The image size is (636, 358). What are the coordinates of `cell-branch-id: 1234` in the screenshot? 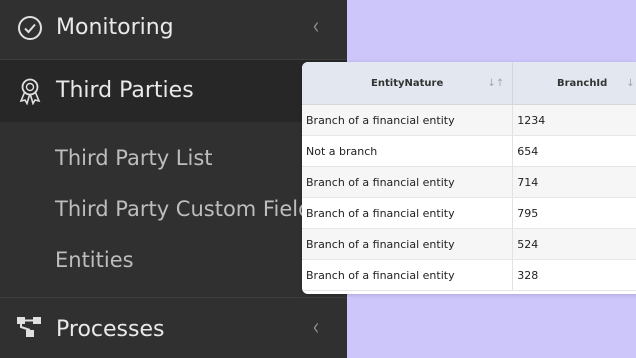 It's located at (574, 120).